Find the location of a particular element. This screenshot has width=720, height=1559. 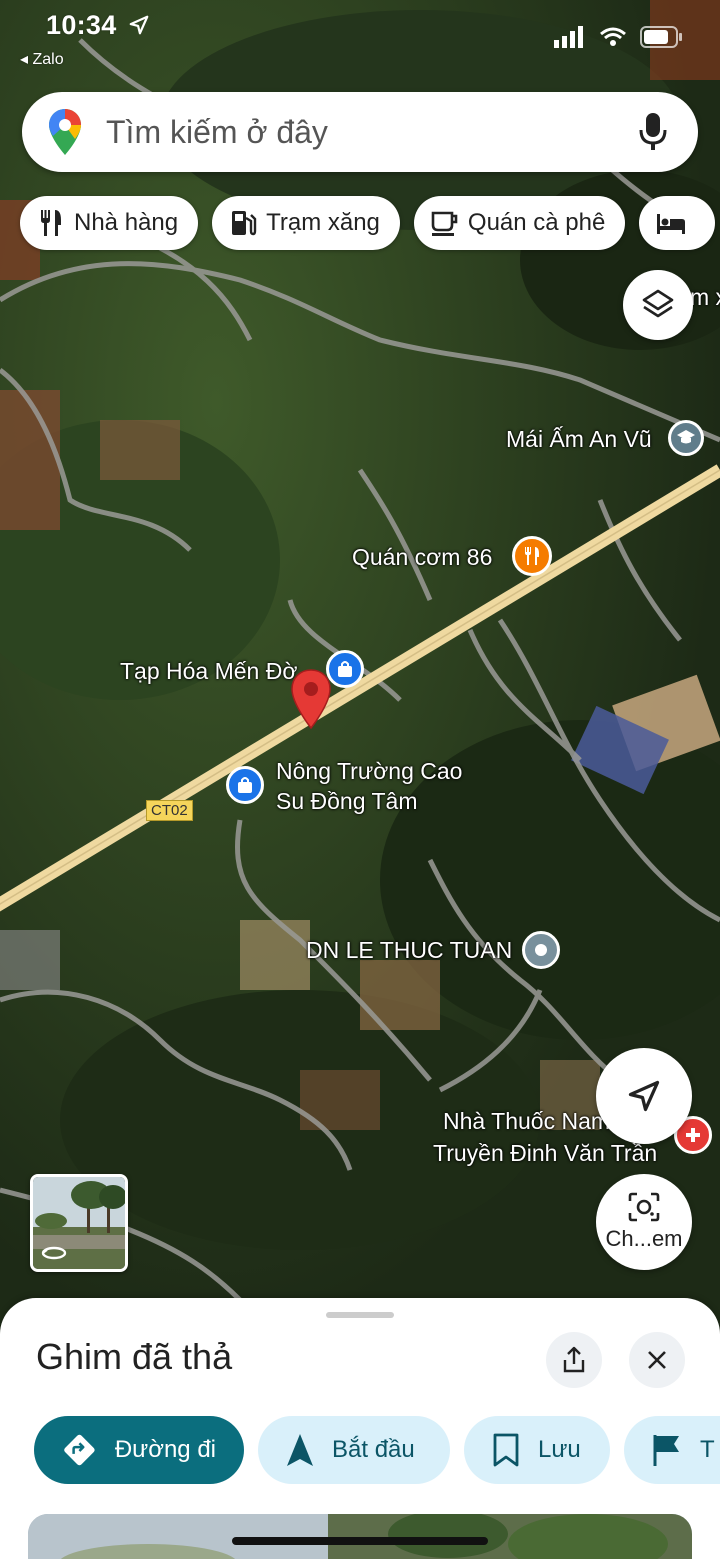

dropped-pin-icon is located at coordinates (311, 699).